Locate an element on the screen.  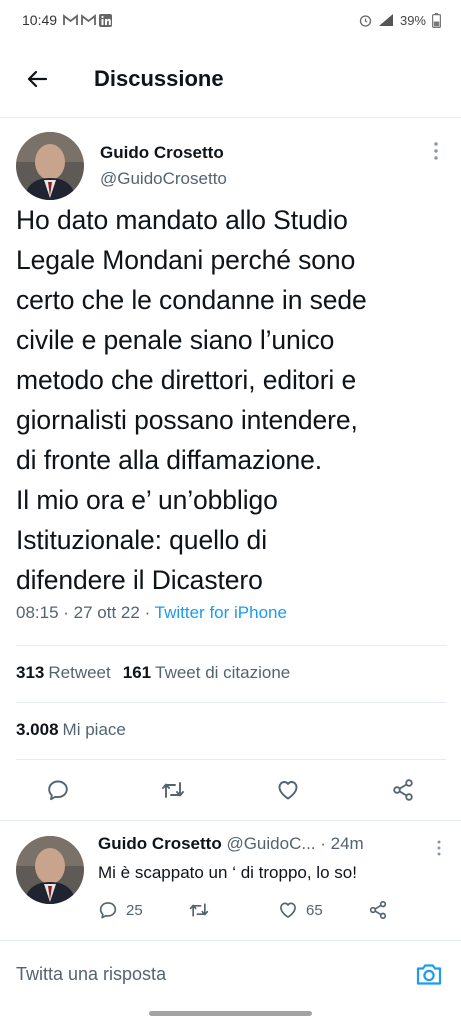
reply-like-count: 65 is located at coordinates (314, 910).